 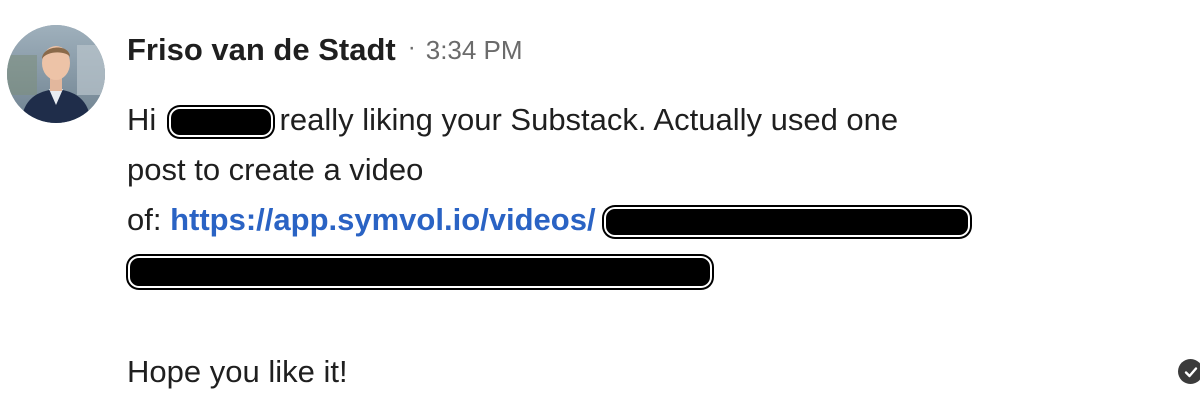 I want to click on avatar, so click(x=56, y=74).